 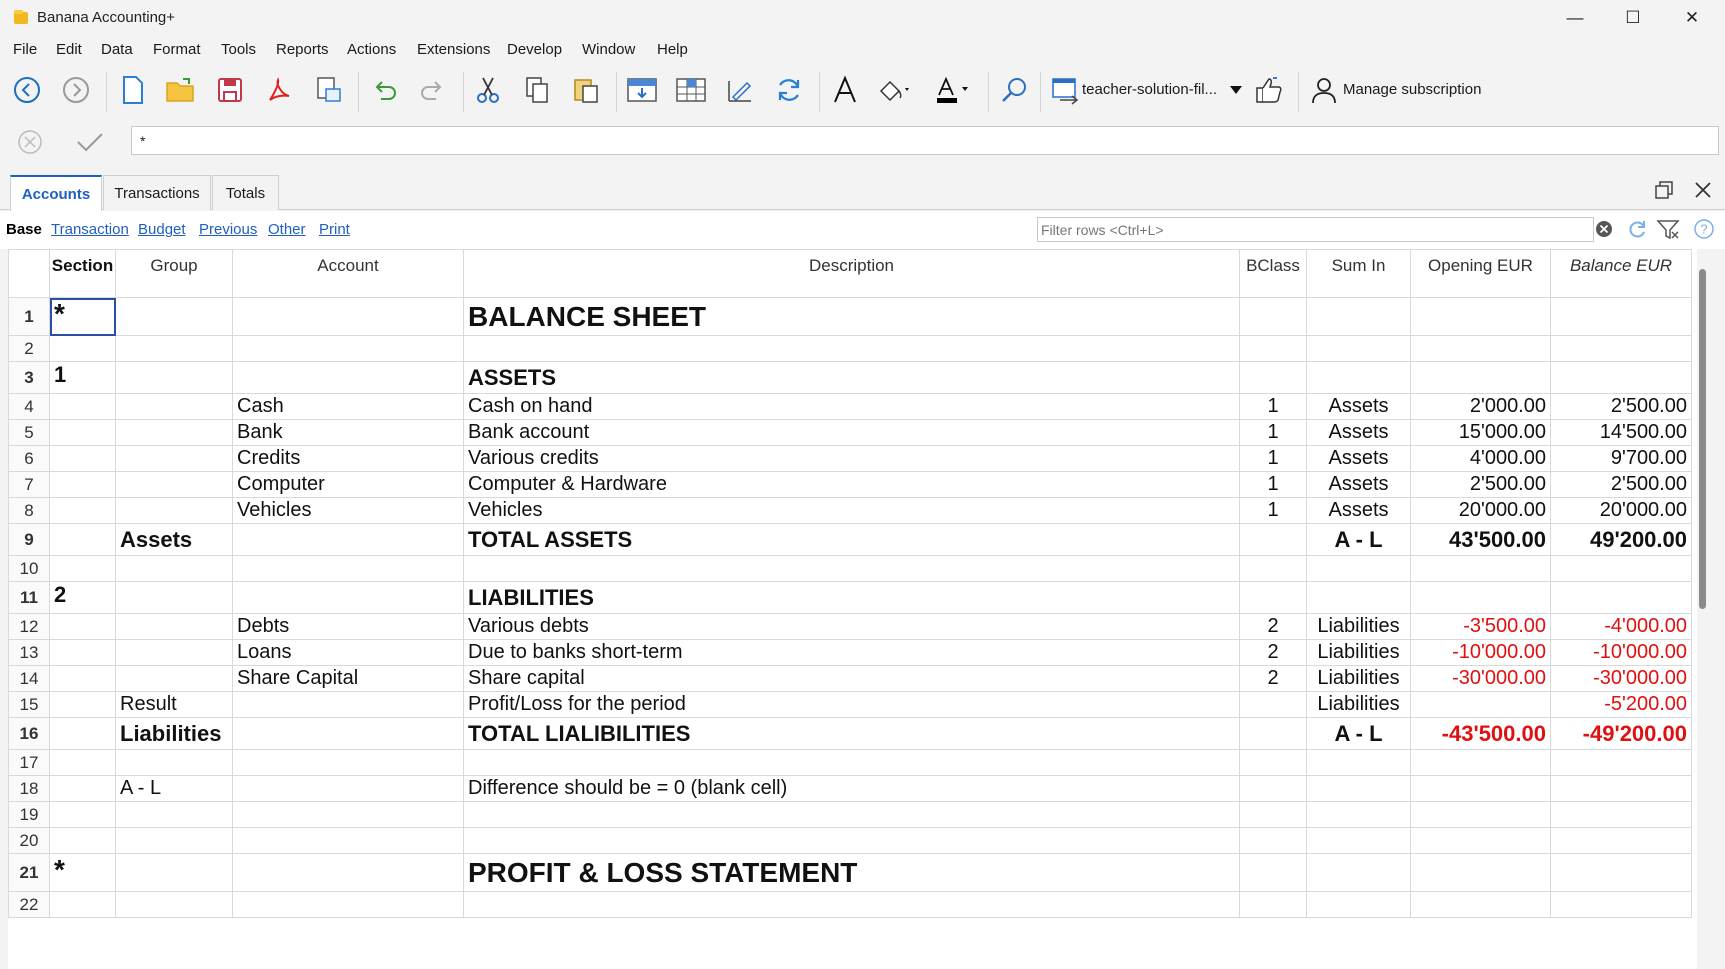 What do you see at coordinates (117, 49) in the screenshot?
I see `menu-data: Data` at bounding box center [117, 49].